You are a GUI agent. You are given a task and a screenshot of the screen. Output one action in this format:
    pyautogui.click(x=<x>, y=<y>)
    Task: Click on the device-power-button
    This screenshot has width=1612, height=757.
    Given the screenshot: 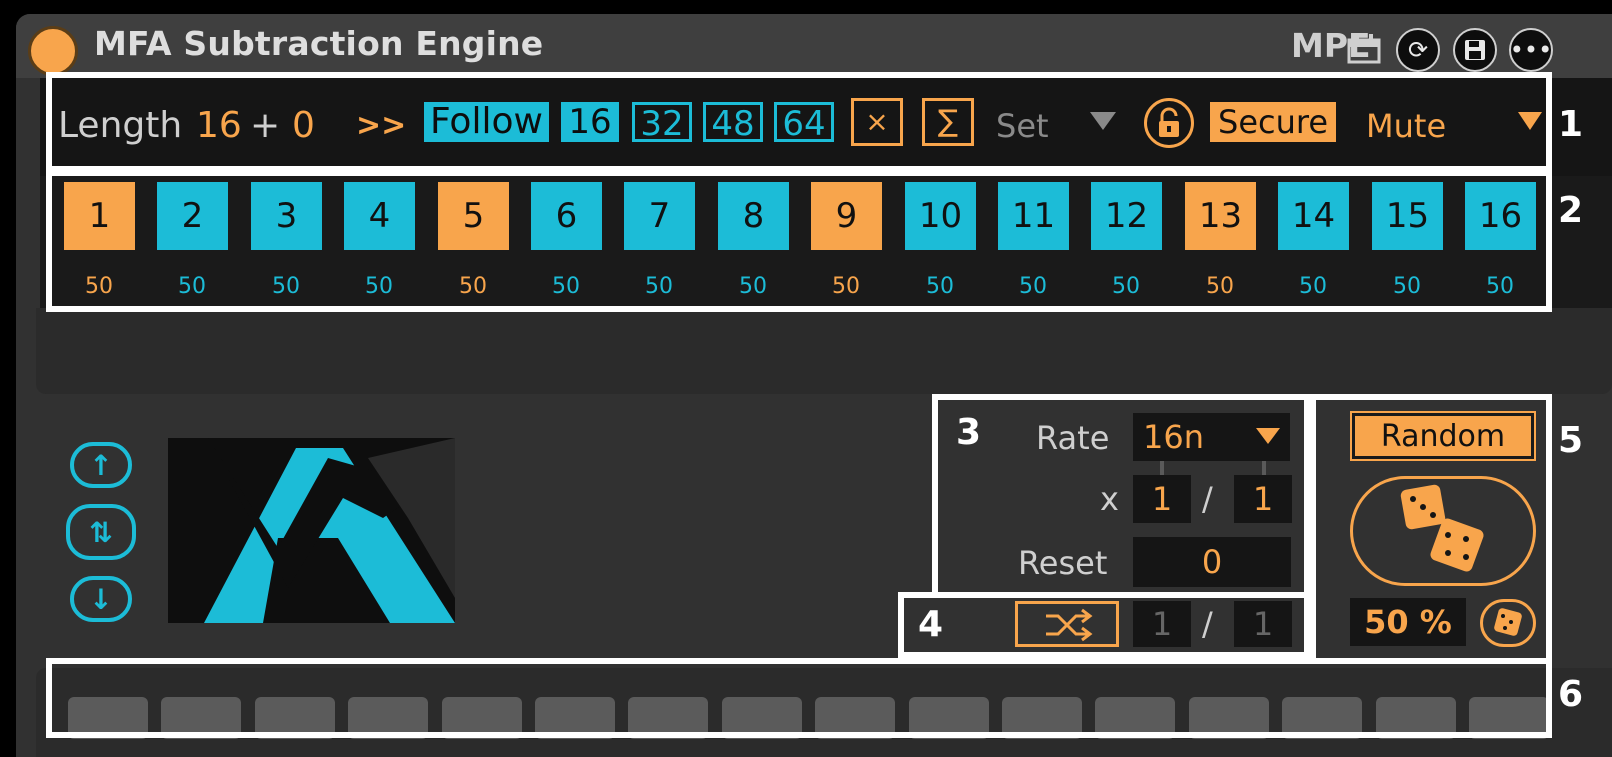 What is the action you would take?
    pyautogui.click(x=53, y=51)
    